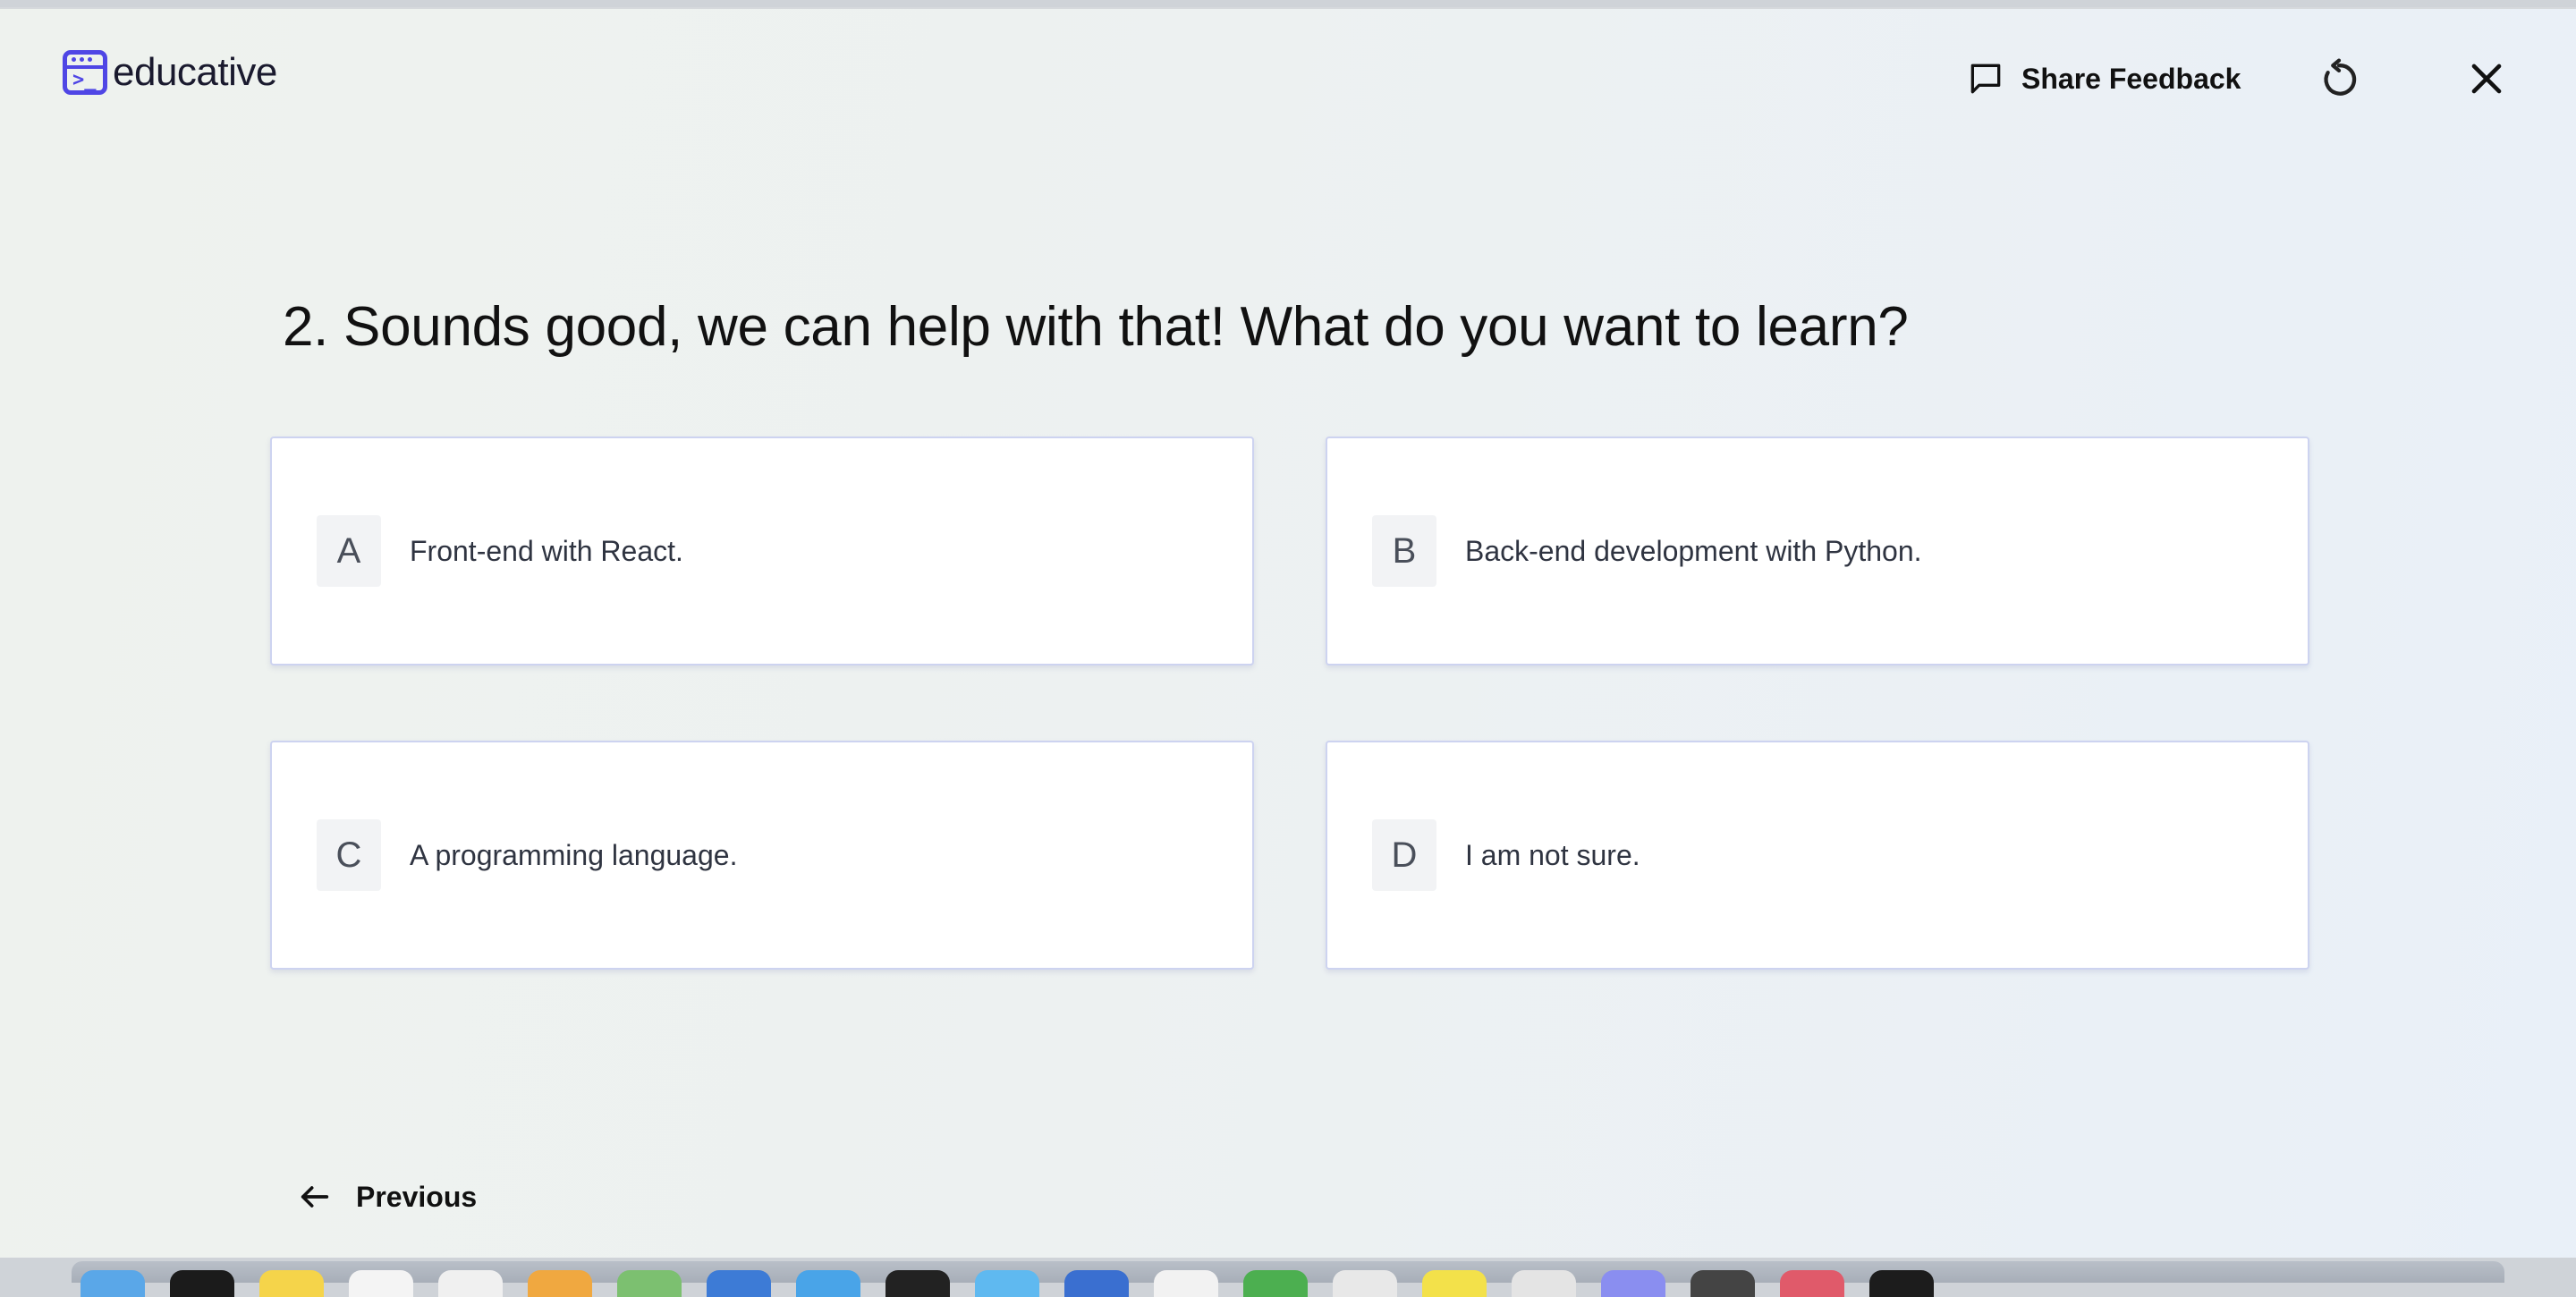 This screenshot has width=2576, height=1297. I want to click on dock-icons, so click(1007, 1283).